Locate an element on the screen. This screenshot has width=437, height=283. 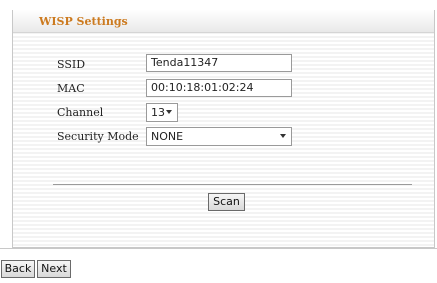
back-button: Back is located at coordinates (18, 269).